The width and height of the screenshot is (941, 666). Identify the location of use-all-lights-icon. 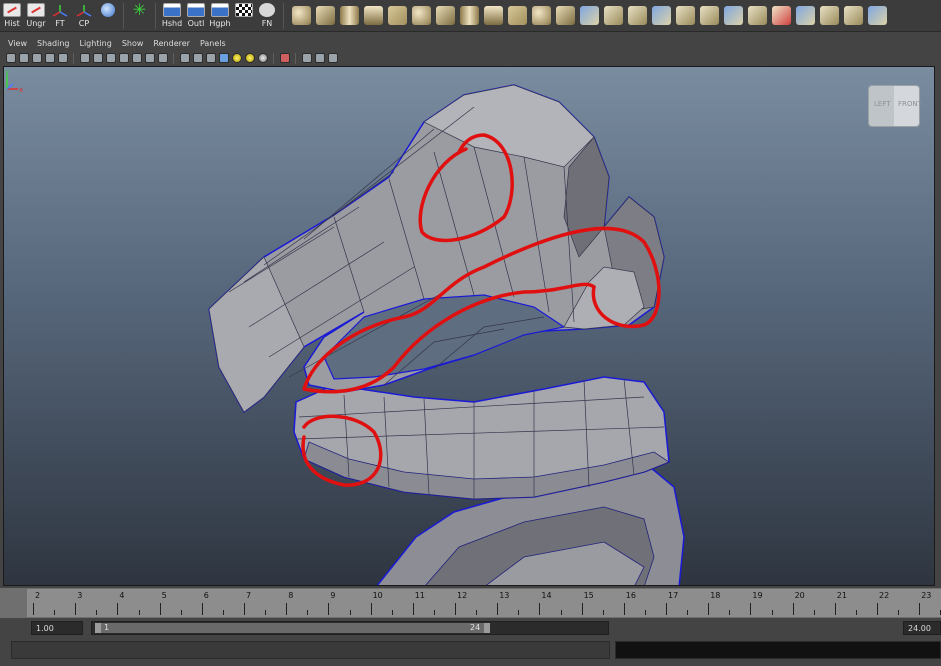
(237, 58).